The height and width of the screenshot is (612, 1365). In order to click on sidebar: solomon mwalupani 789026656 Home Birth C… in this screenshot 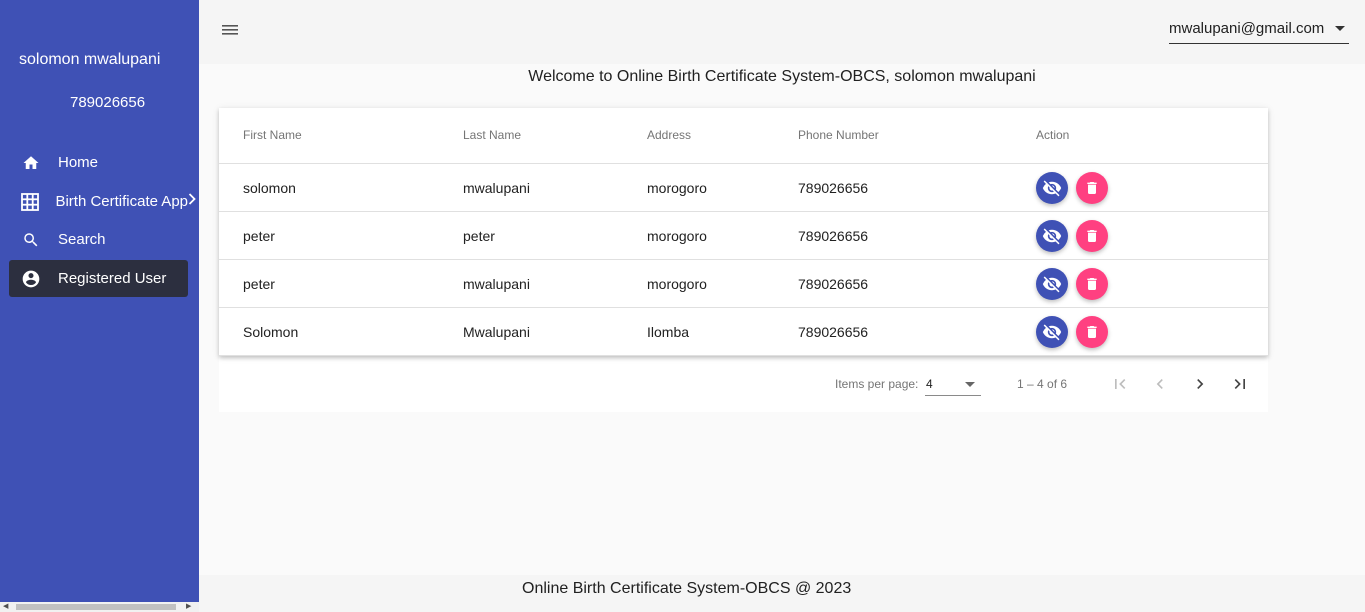, I will do `click(99, 306)`.